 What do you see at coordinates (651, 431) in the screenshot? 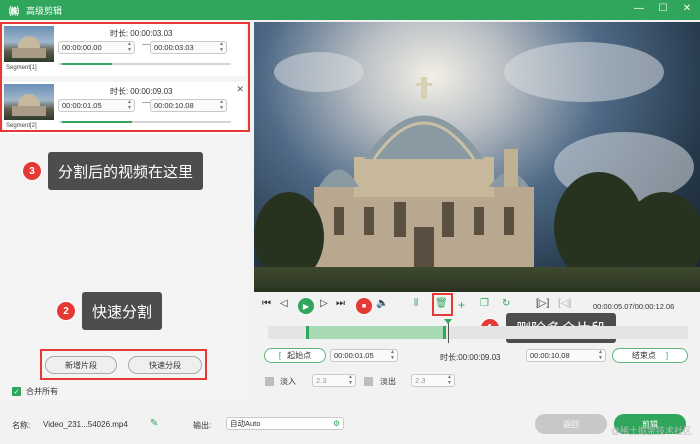
I see `watermark: @稀土掘金技术社区` at bounding box center [651, 431].